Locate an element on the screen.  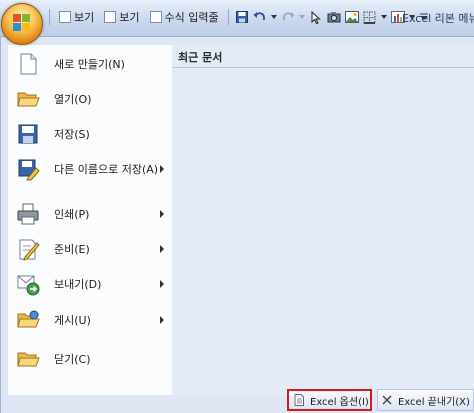
options-document-icon is located at coordinates (299, 400).